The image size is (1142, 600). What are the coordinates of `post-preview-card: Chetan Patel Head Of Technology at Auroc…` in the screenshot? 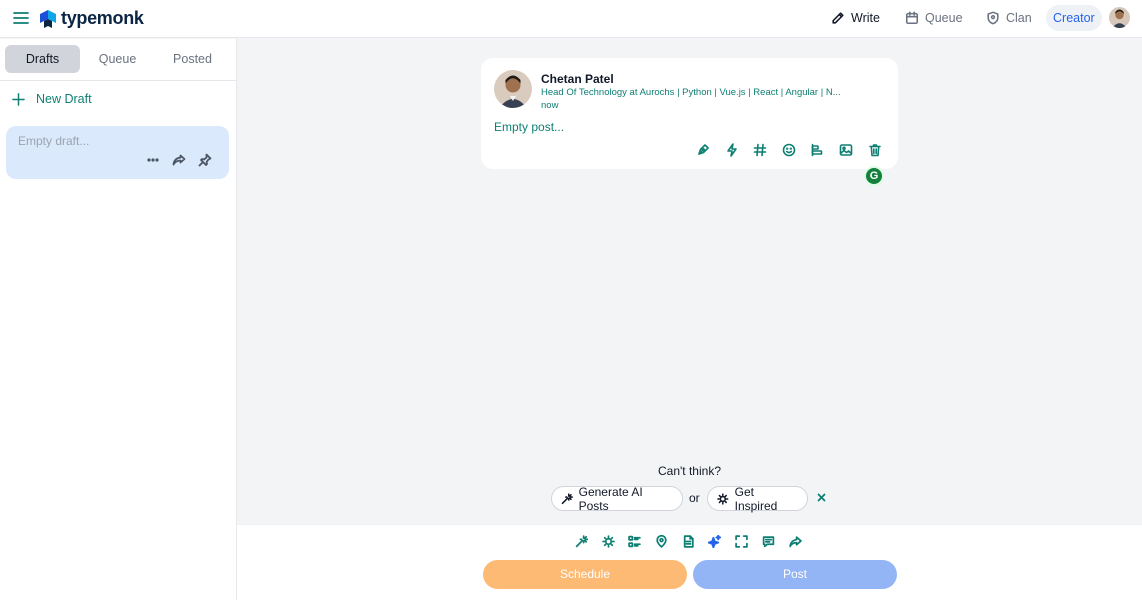 It's located at (689, 113).